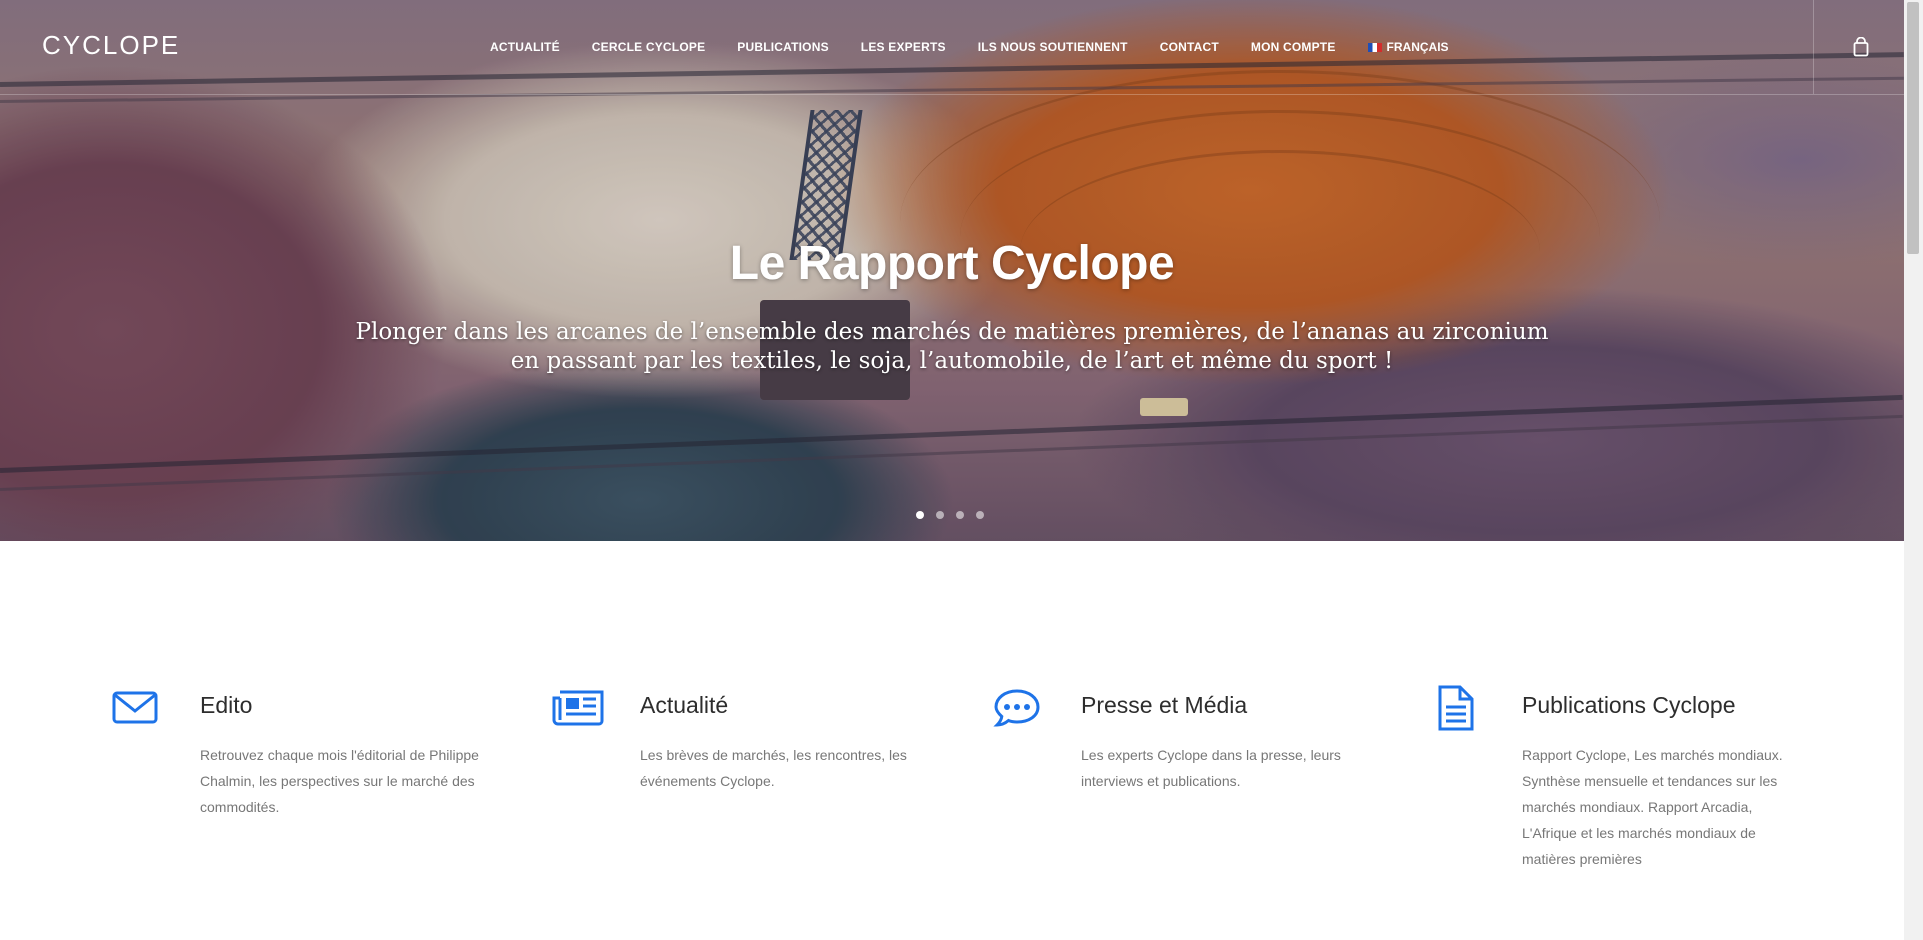  What do you see at coordinates (1053, 47) in the screenshot?
I see `nav-item-ils-nous-soutiennent: ILS NOUS SOUTIENNENT` at bounding box center [1053, 47].